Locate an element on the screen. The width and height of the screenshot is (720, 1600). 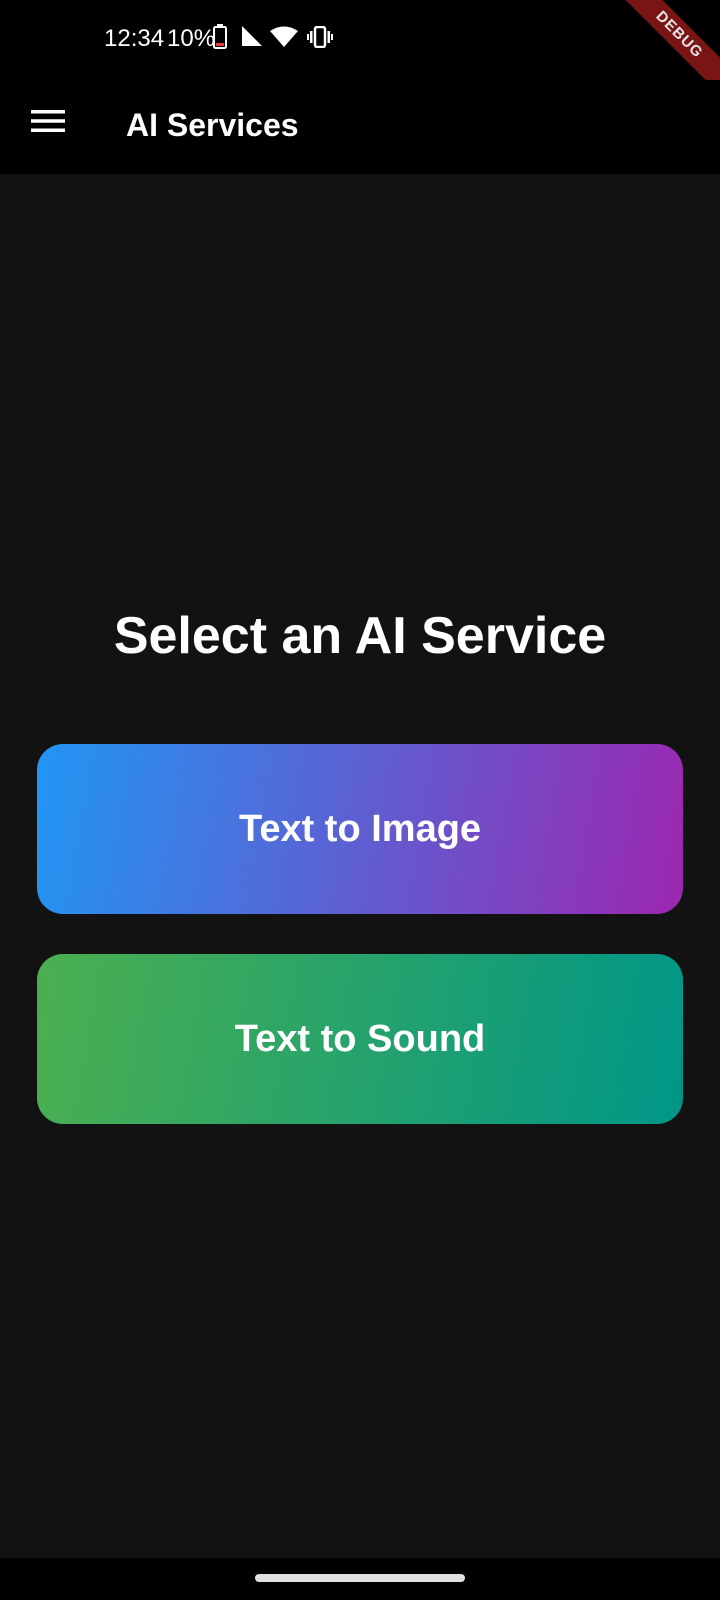
text-to-image-label: Text to Image is located at coordinates (360, 828).